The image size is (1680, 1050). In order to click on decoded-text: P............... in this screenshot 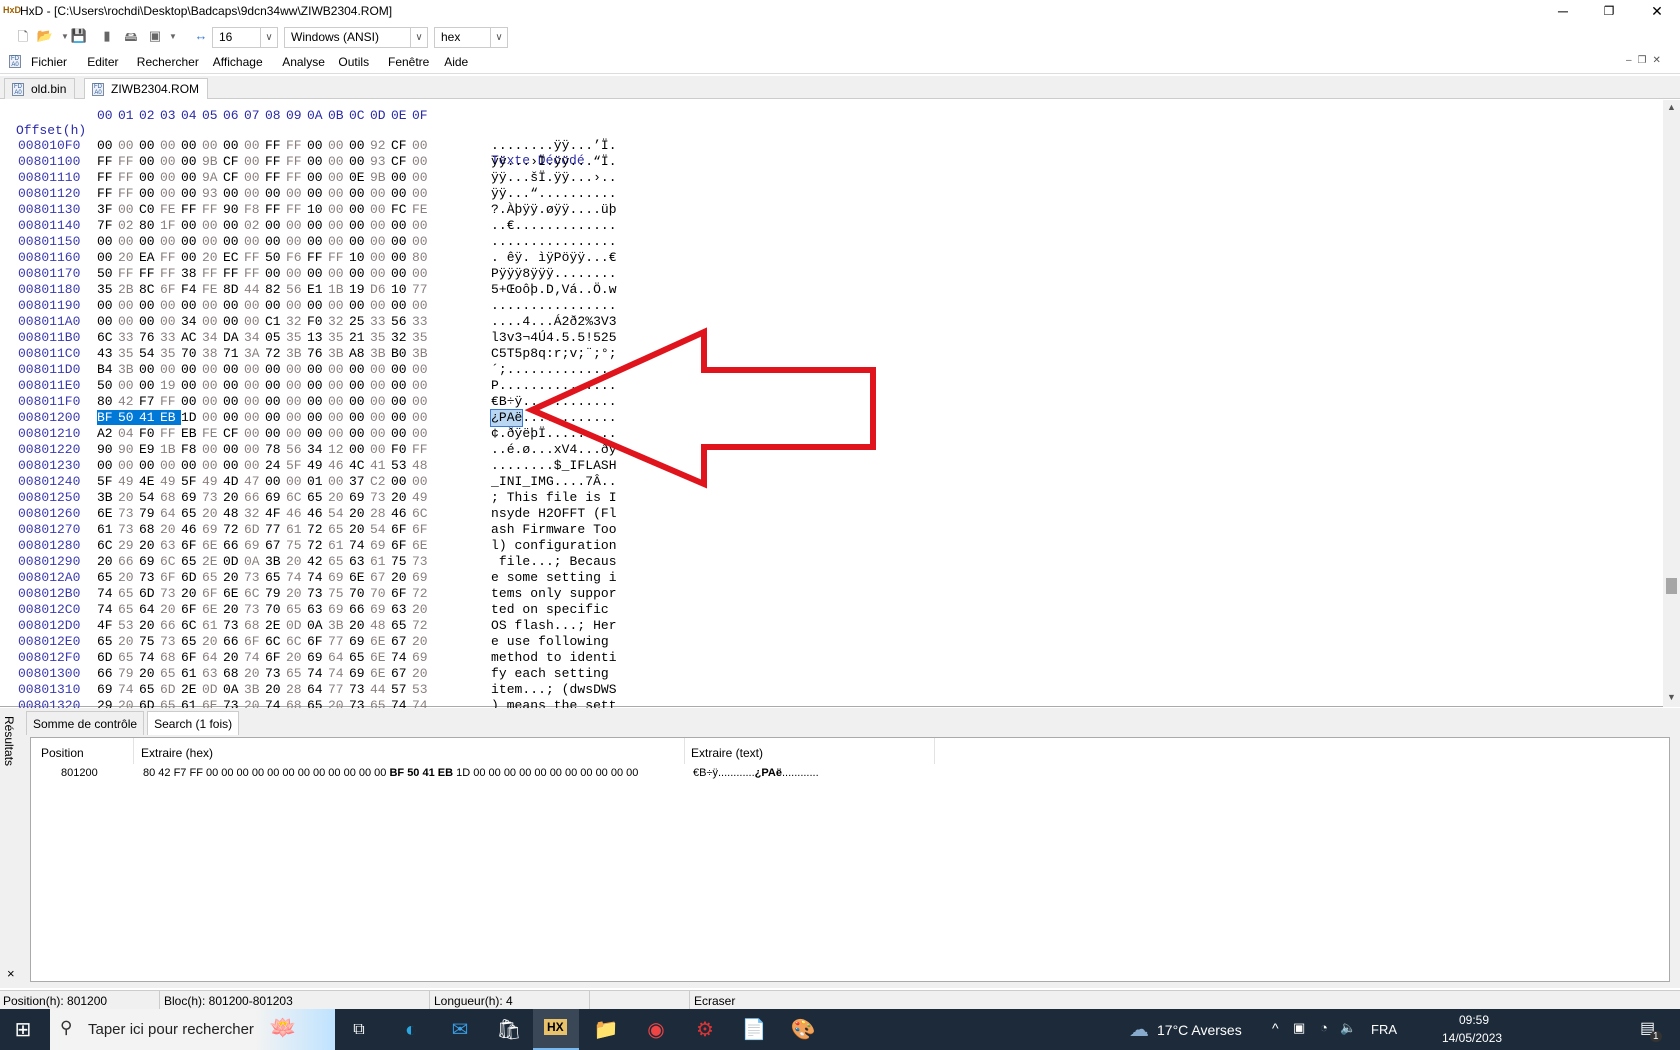, I will do `click(554, 385)`.